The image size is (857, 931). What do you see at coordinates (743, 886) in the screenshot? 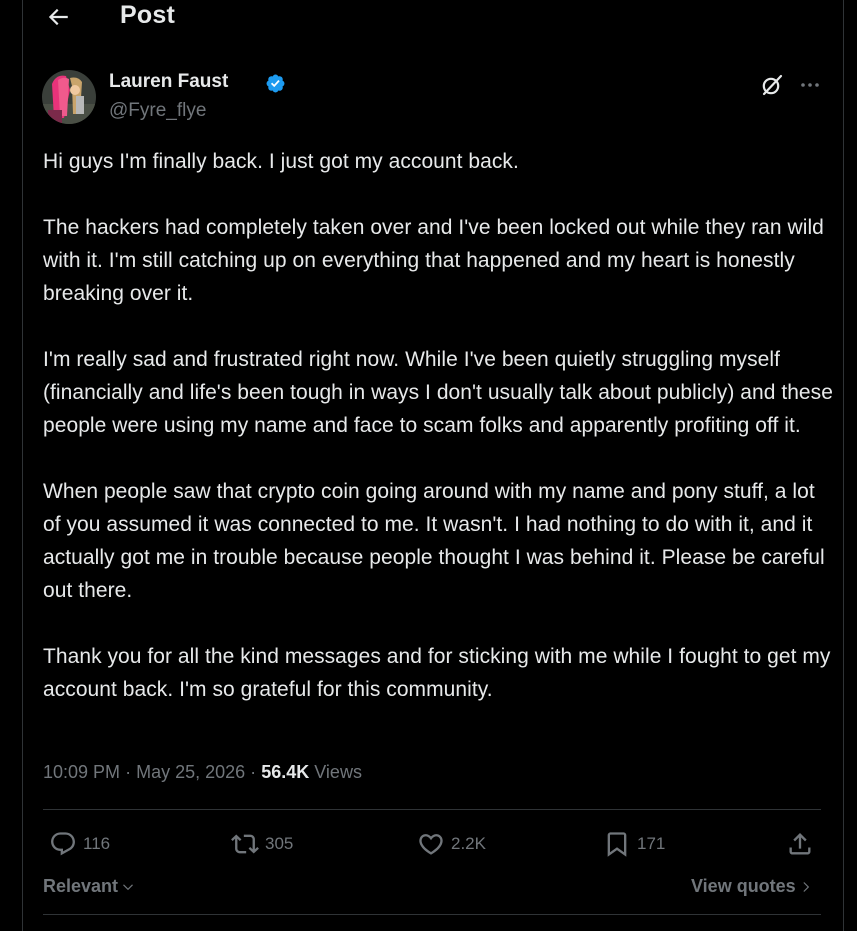
I see `view-quotes-label: View quotes` at bounding box center [743, 886].